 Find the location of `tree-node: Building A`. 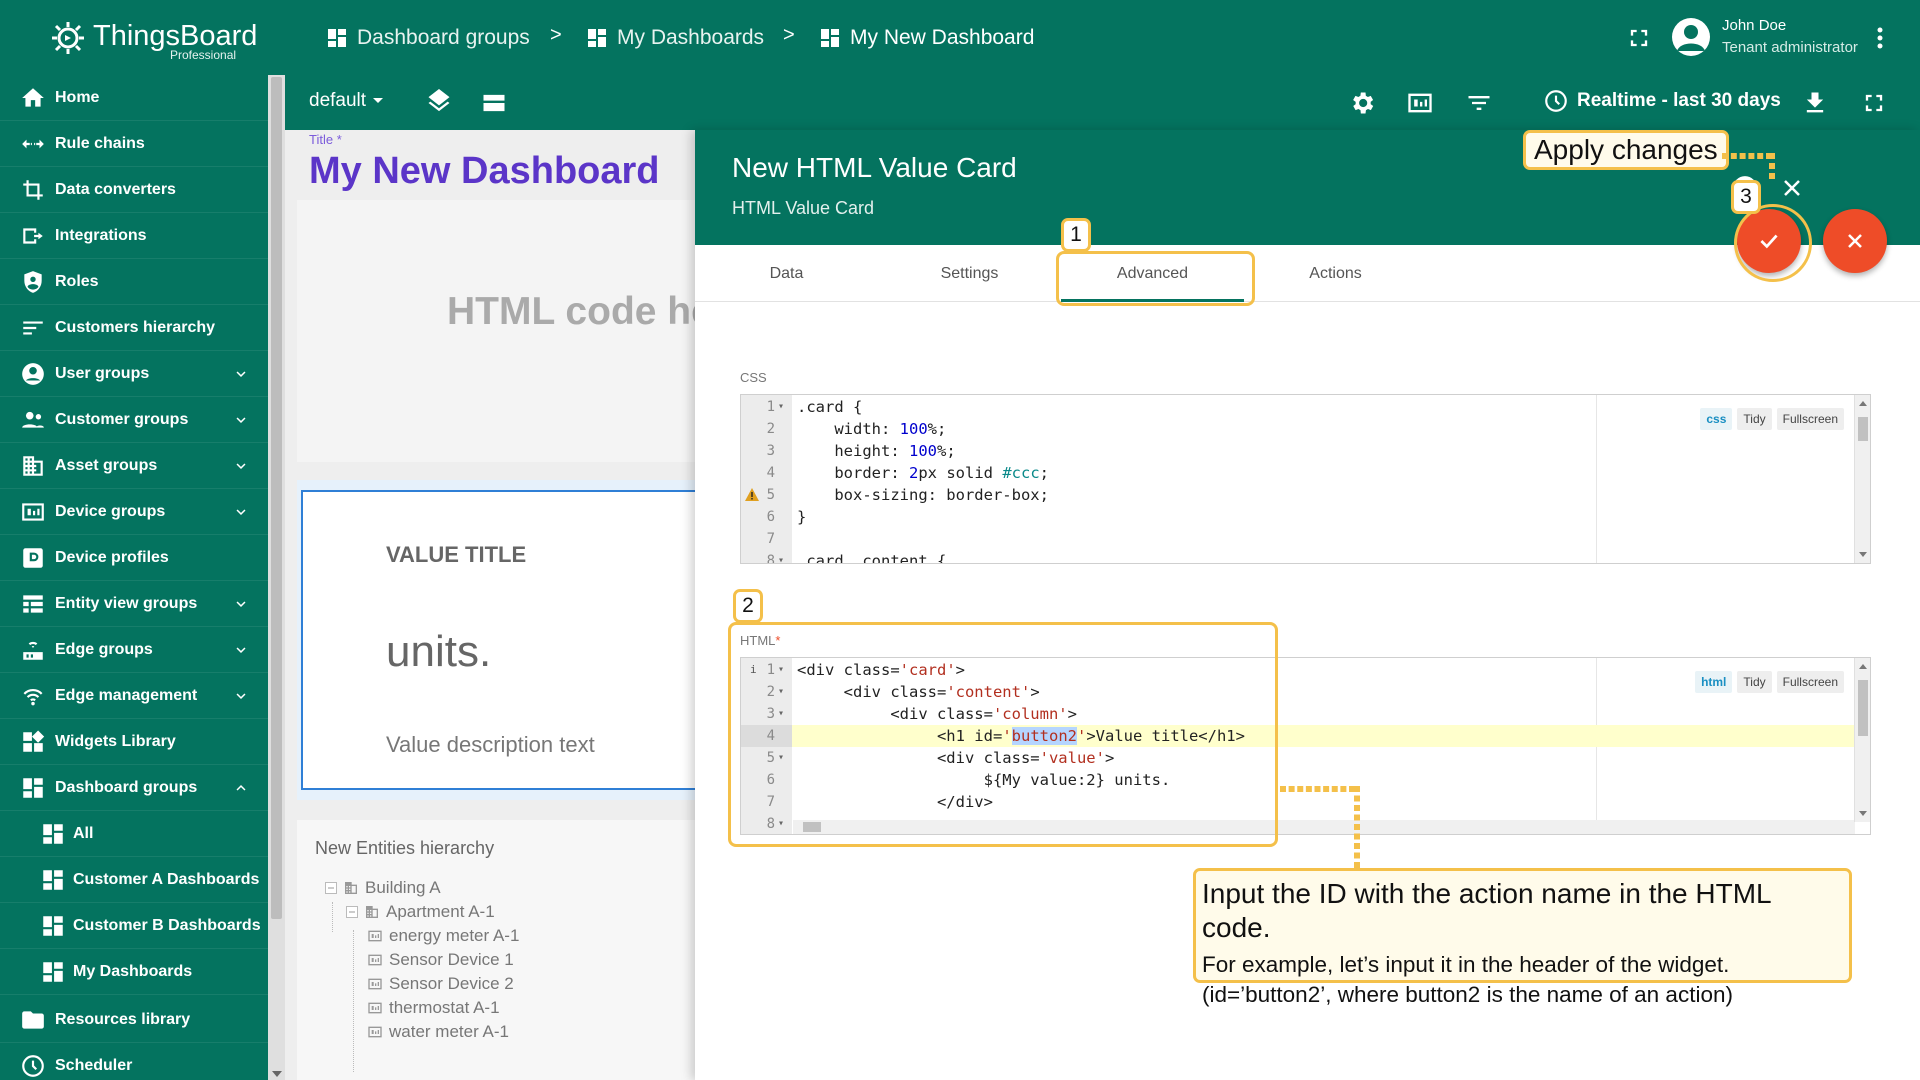

tree-node: Building A is located at coordinates (383, 888).